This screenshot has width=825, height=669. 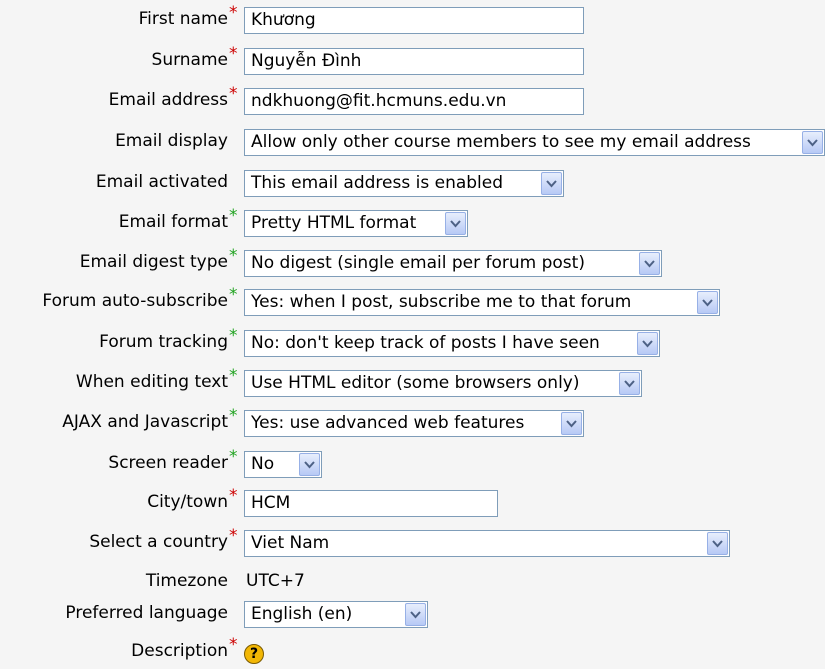 I want to click on screen-reader-value: No, so click(x=263, y=464).